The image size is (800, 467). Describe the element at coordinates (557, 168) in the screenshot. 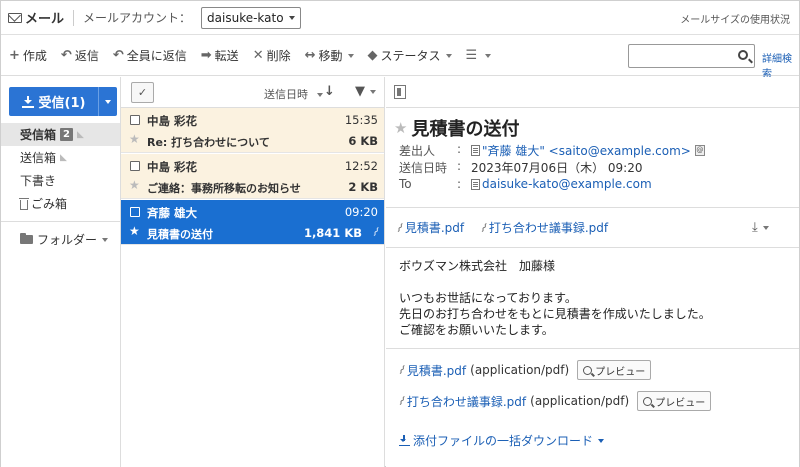

I see `date-value: 2023年07月06日（木） 09:20` at that location.